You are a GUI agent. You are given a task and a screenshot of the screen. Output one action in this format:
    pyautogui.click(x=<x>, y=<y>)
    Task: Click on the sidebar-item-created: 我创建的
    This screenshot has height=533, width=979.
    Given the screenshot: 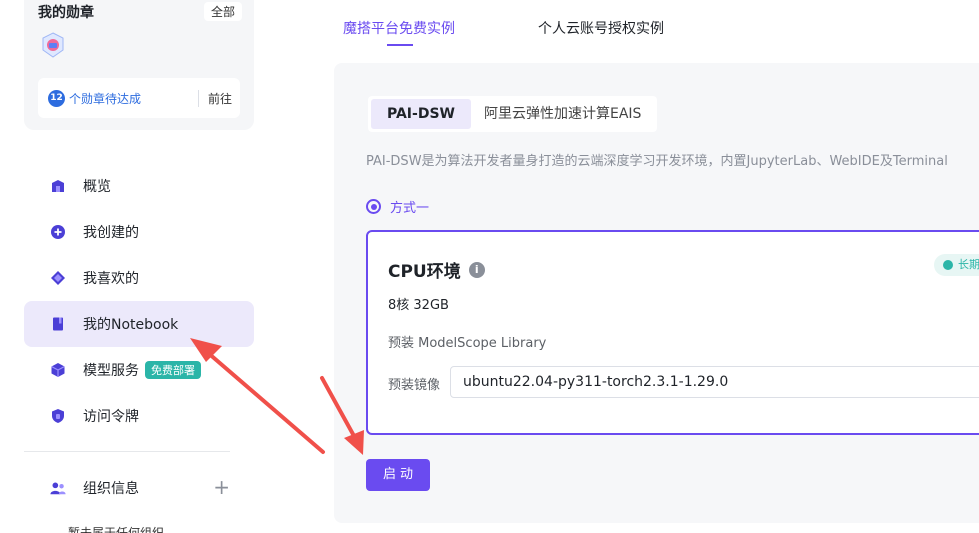 What is the action you would take?
    pyautogui.click(x=139, y=232)
    